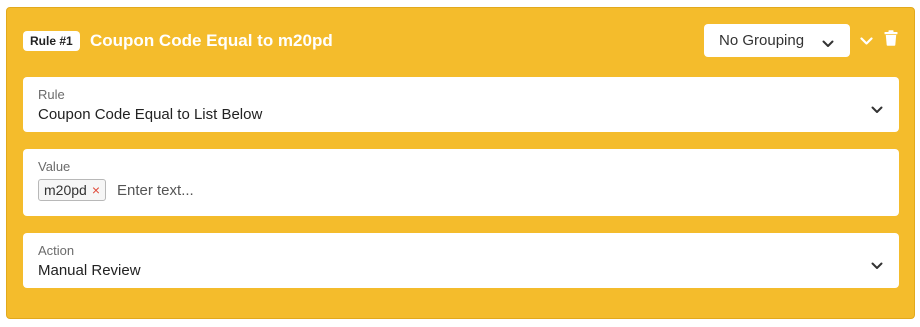 Image resolution: width=920 pixels, height=327 pixels. I want to click on value-tag: m20pd ×, so click(72, 190).